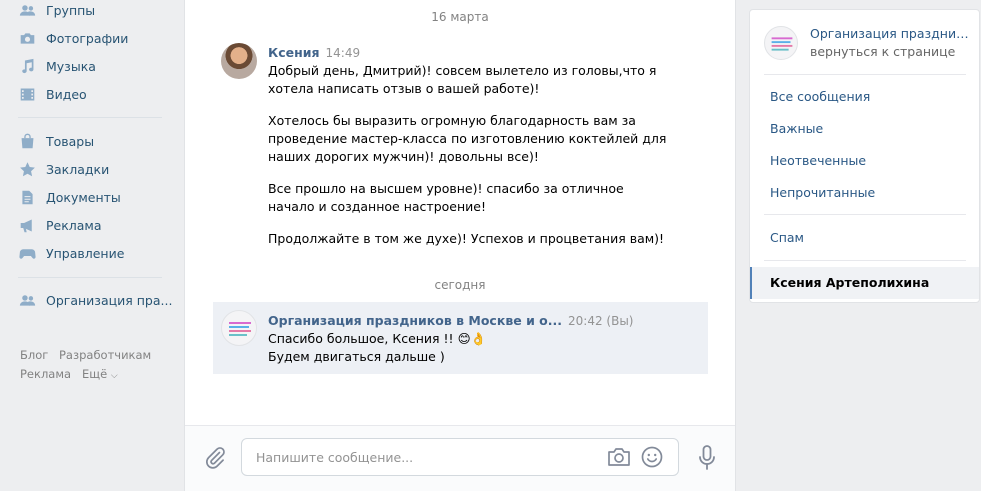 The height and width of the screenshot is (491, 981). I want to click on nav-label: Видео, so click(66, 94).